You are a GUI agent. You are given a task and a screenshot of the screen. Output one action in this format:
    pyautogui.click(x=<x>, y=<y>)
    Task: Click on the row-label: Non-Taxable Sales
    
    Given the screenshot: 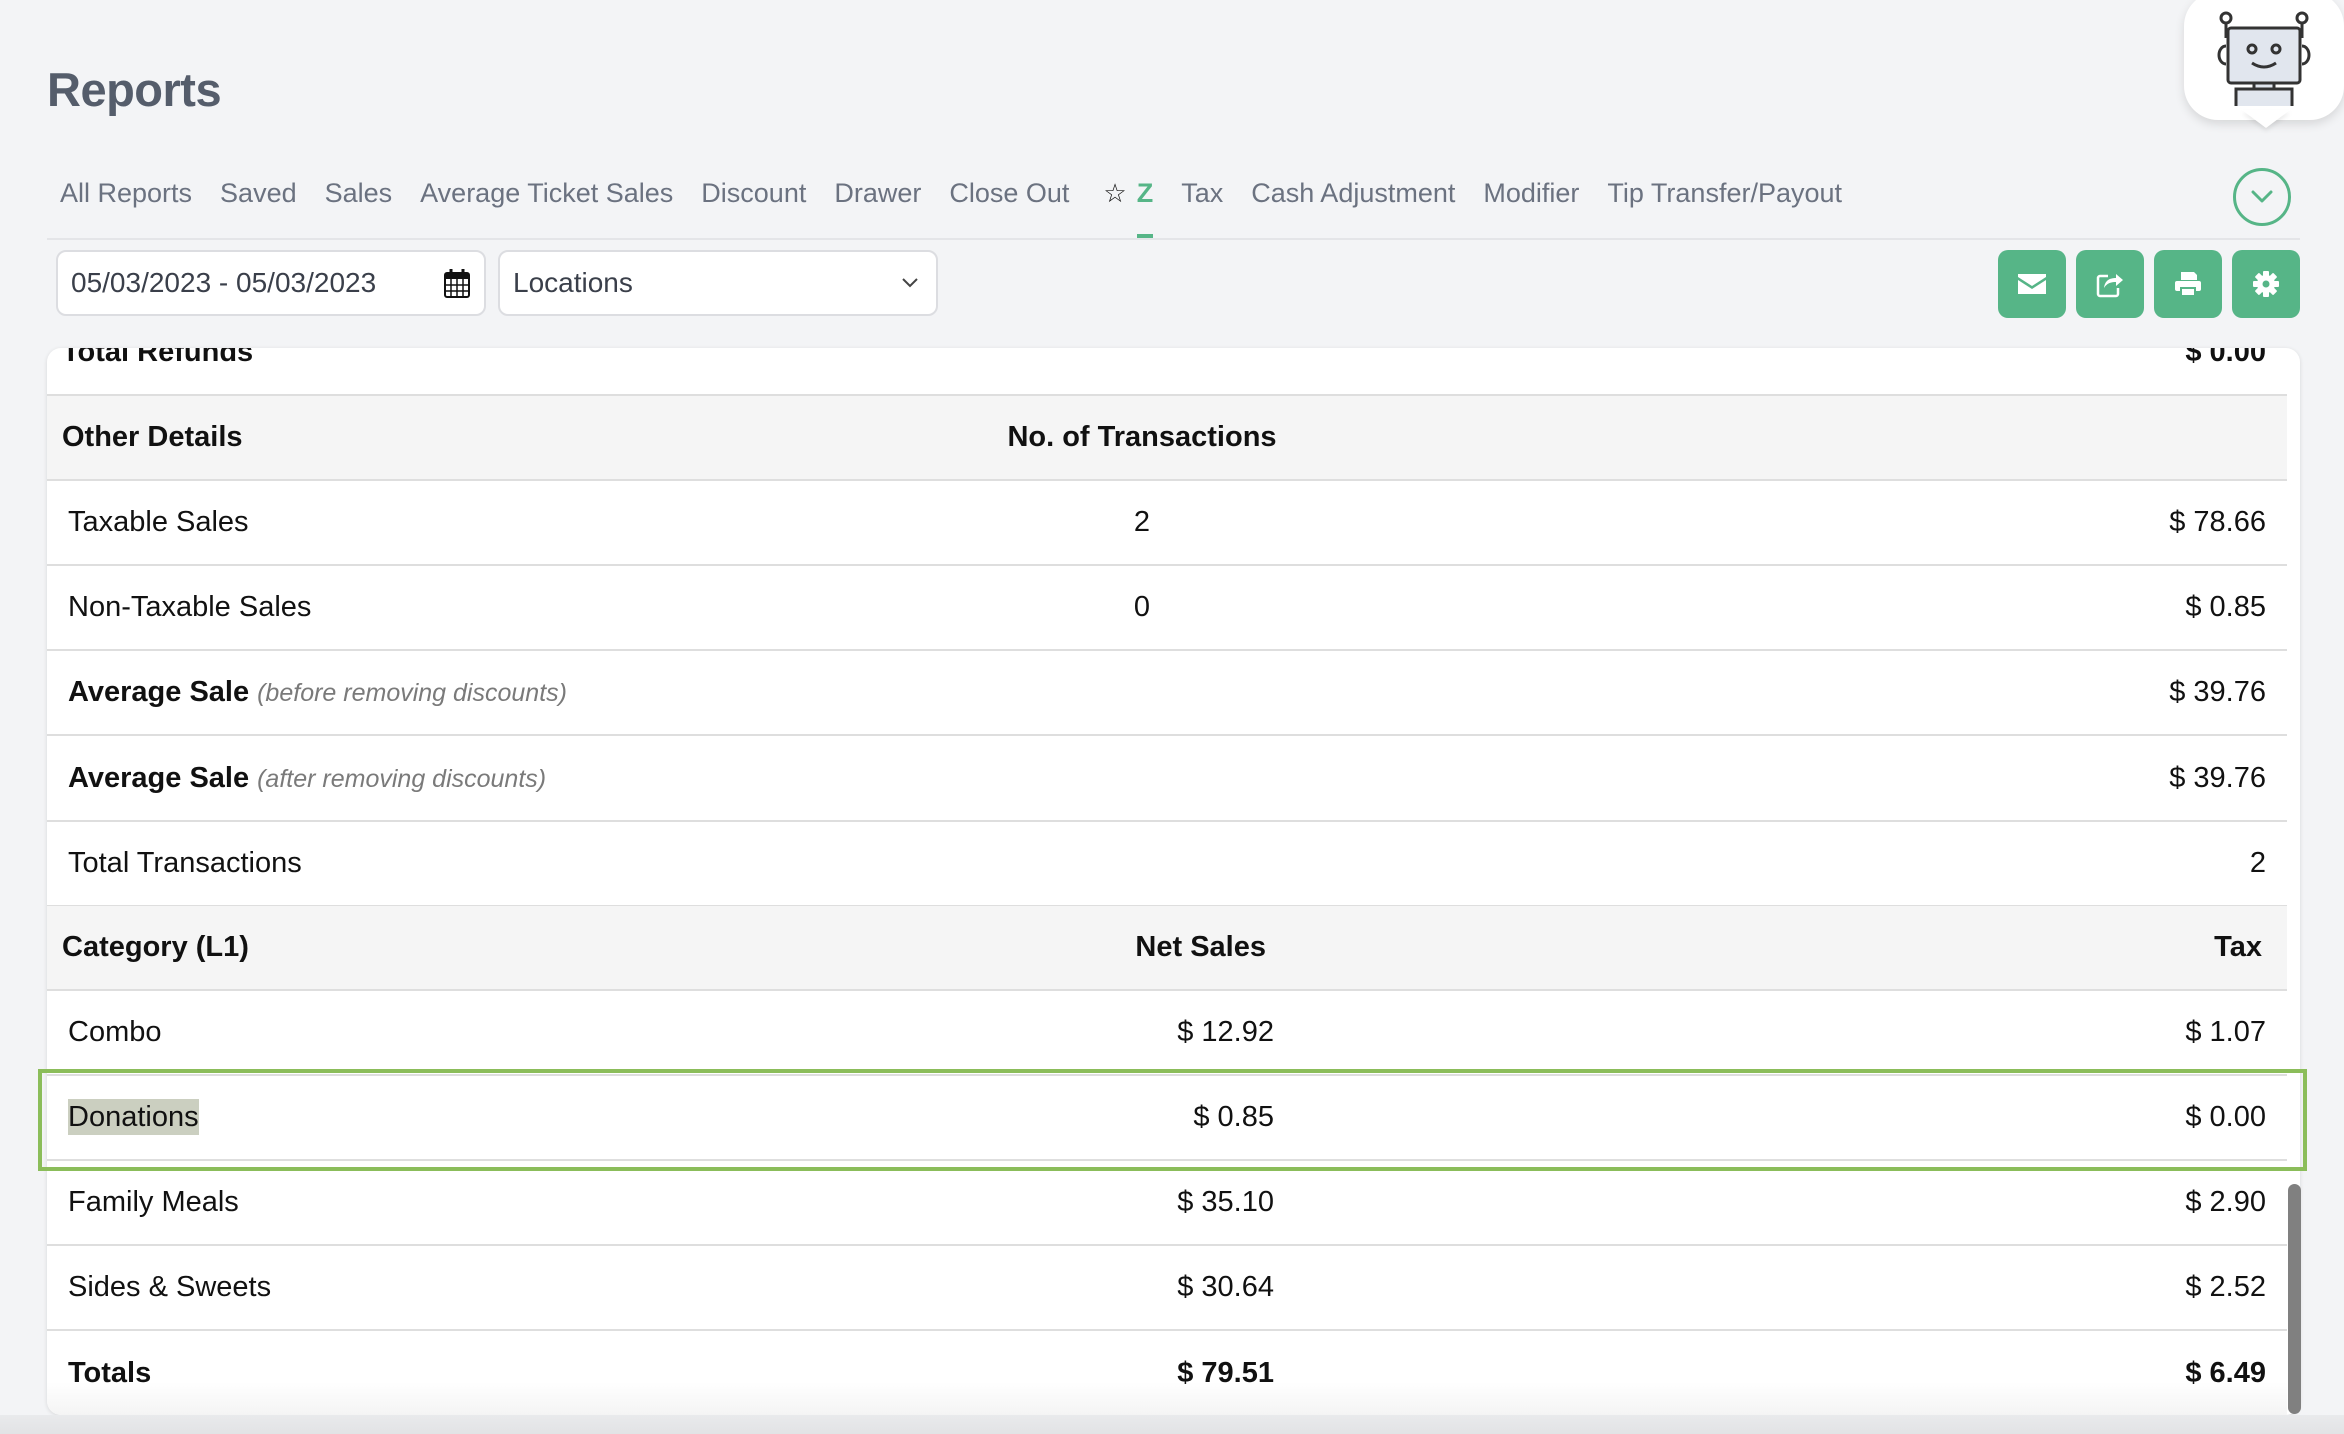 What is the action you would take?
    pyautogui.click(x=190, y=607)
    